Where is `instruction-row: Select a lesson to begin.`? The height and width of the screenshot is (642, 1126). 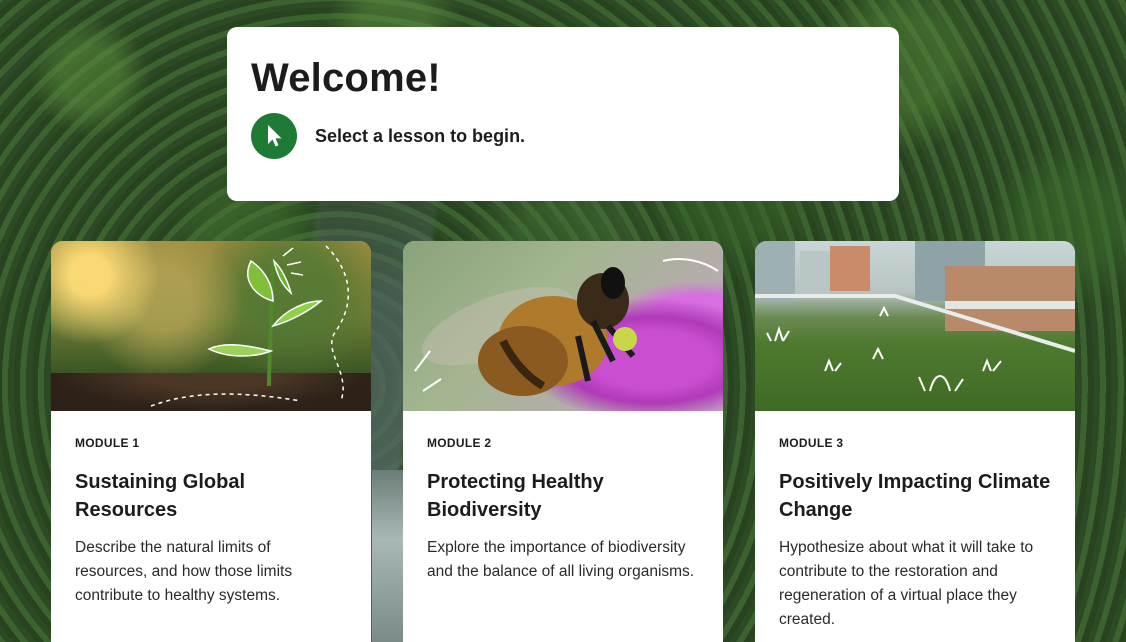 instruction-row: Select a lesson to begin. is located at coordinates (563, 136).